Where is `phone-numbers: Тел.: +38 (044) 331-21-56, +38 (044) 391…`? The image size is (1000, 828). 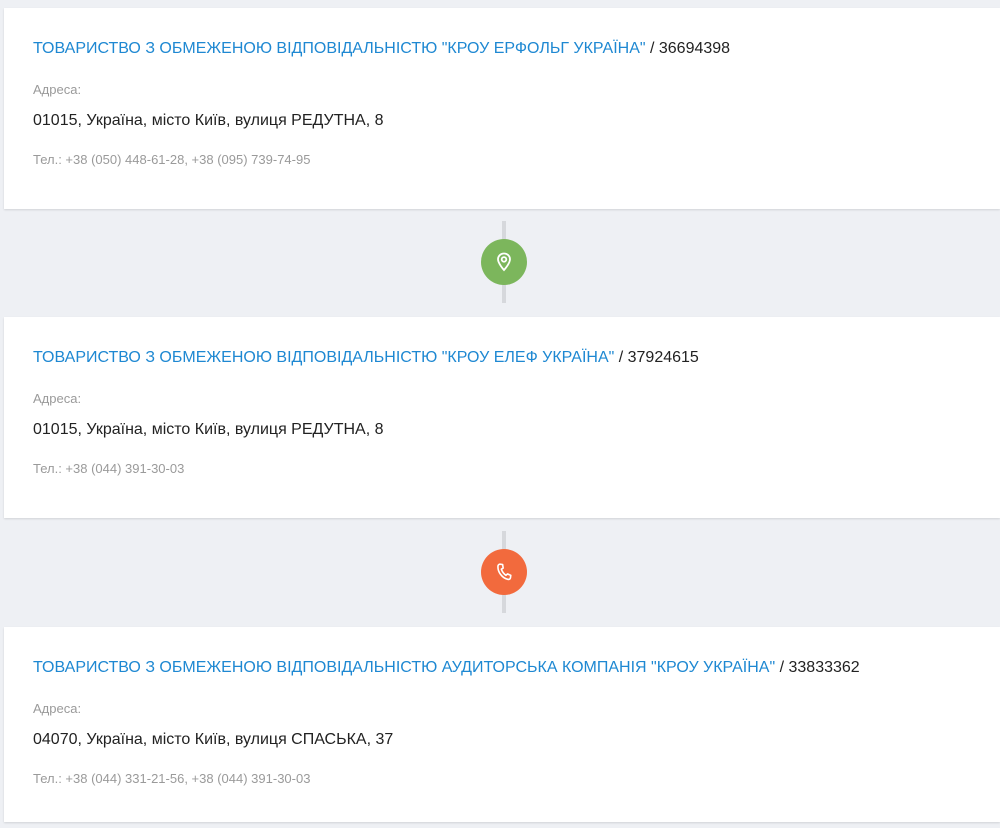
phone-numbers: Тел.: +38 (044) 331-21-56, +38 (044) 391… is located at coordinates (172, 778).